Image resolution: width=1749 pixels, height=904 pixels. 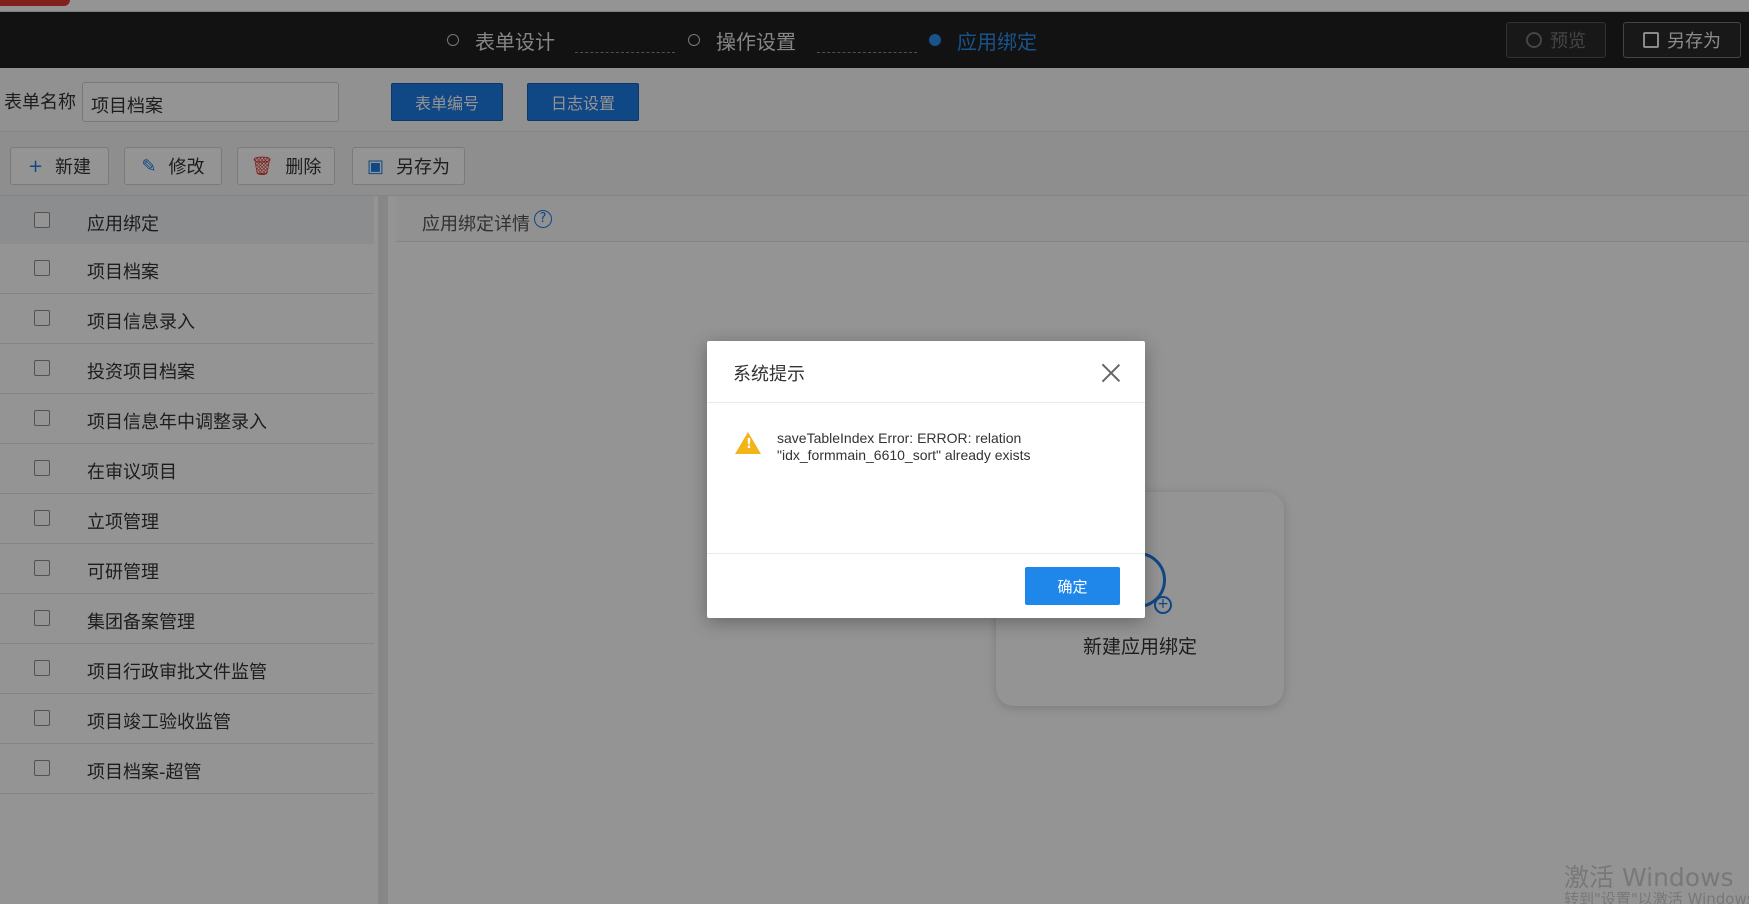 What do you see at coordinates (1111, 373) in the screenshot?
I see `close-icon` at bounding box center [1111, 373].